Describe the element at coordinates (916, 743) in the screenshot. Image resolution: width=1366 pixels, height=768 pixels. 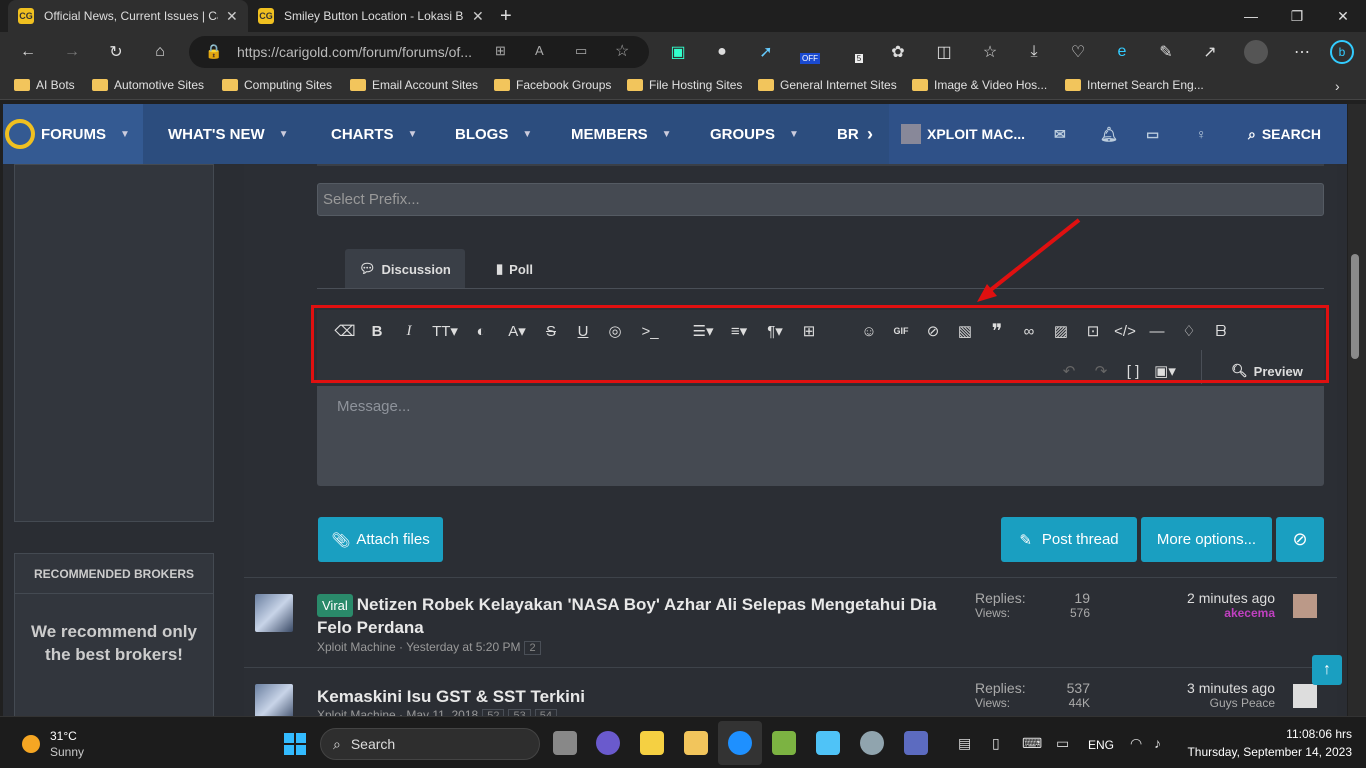
I see `app-icon` at that location.